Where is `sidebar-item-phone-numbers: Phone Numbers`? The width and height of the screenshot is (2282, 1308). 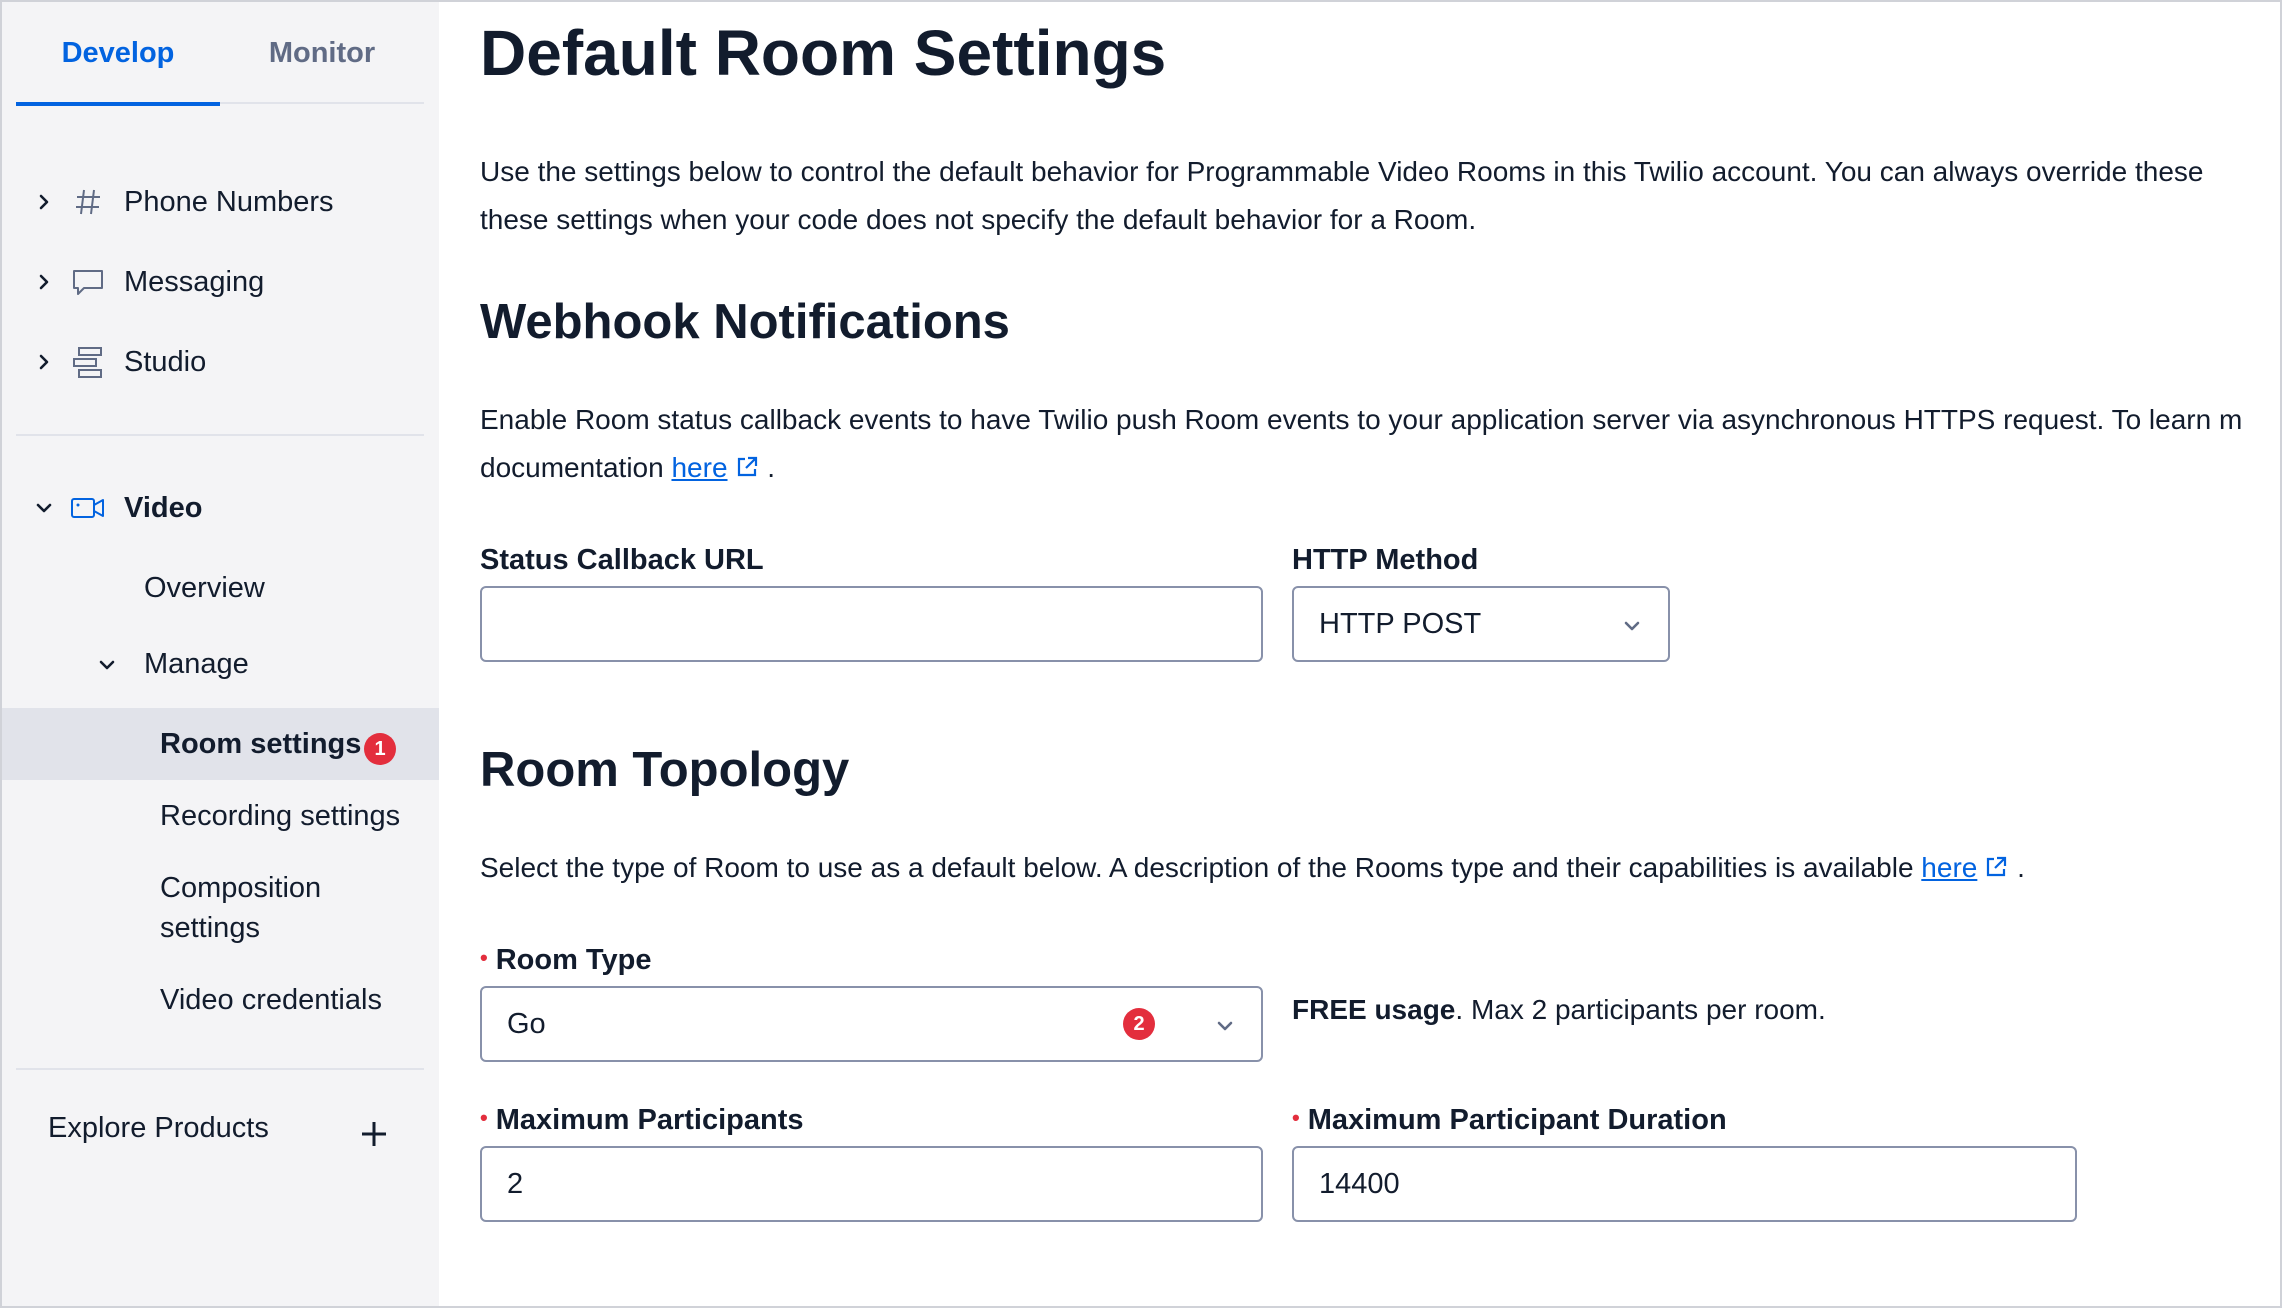 sidebar-item-phone-numbers: Phone Numbers is located at coordinates (220, 202).